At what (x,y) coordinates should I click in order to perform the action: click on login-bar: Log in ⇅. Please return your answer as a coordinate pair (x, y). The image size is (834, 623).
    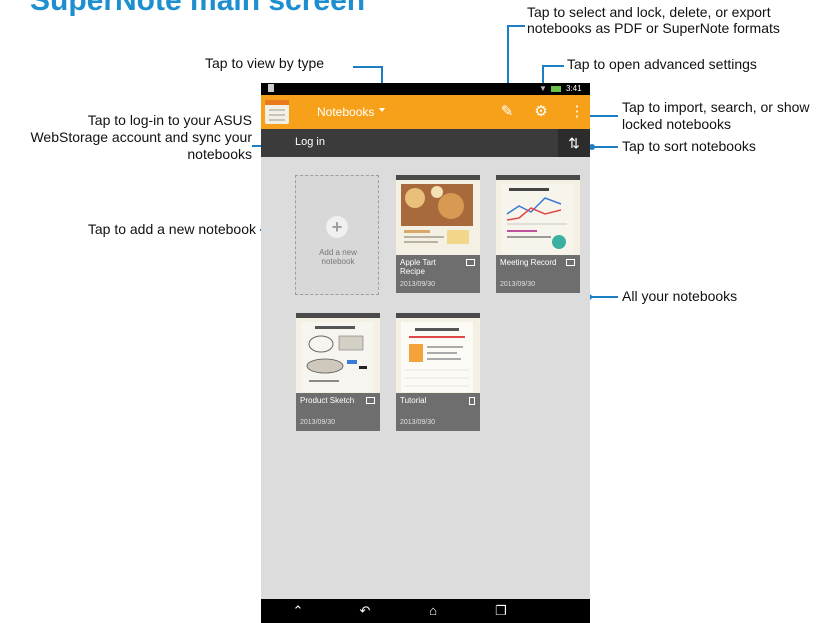
    Looking at the image, I should click on (425, 143).